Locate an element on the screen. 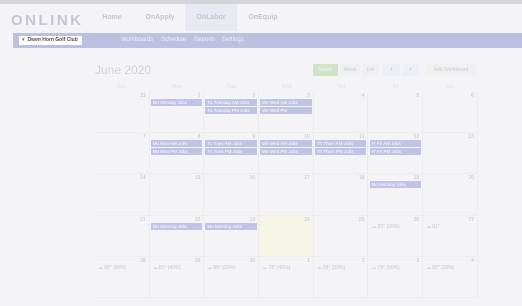 The height and width of the screenshot is (306, 522). calendar-day-cell: 29 ☁81° (40%) is located at coordinates (177, 277).